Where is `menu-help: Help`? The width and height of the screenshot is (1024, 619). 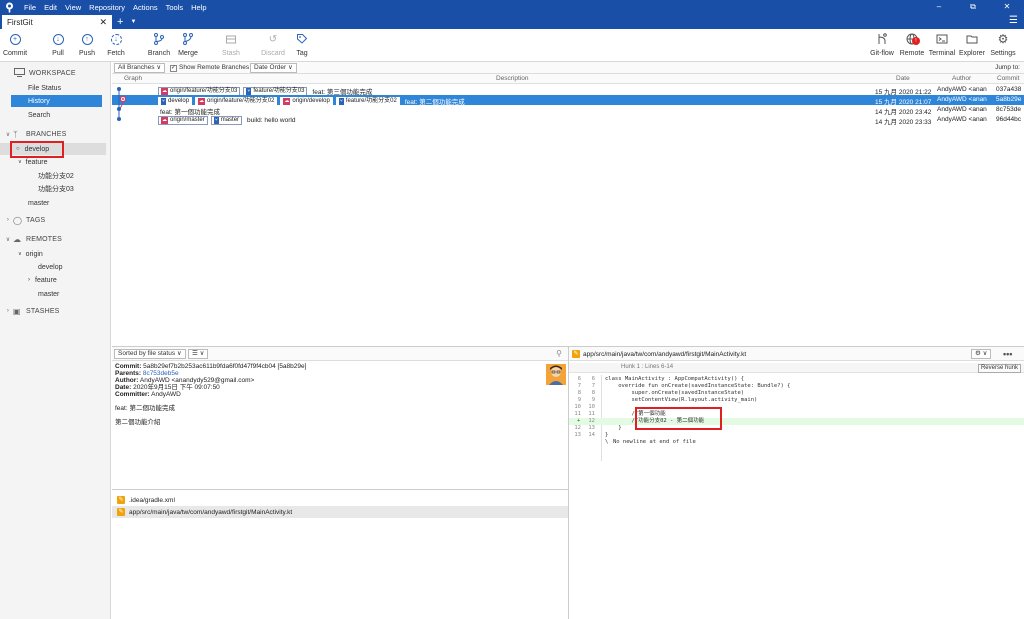
menu-help: Help is located at coordinates (198, 7).